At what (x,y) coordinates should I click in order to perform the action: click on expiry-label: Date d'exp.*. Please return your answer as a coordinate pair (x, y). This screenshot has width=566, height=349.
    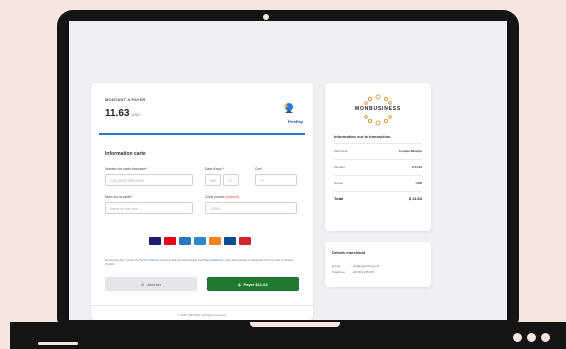
    Looking at the image, I should click on (214, 169).